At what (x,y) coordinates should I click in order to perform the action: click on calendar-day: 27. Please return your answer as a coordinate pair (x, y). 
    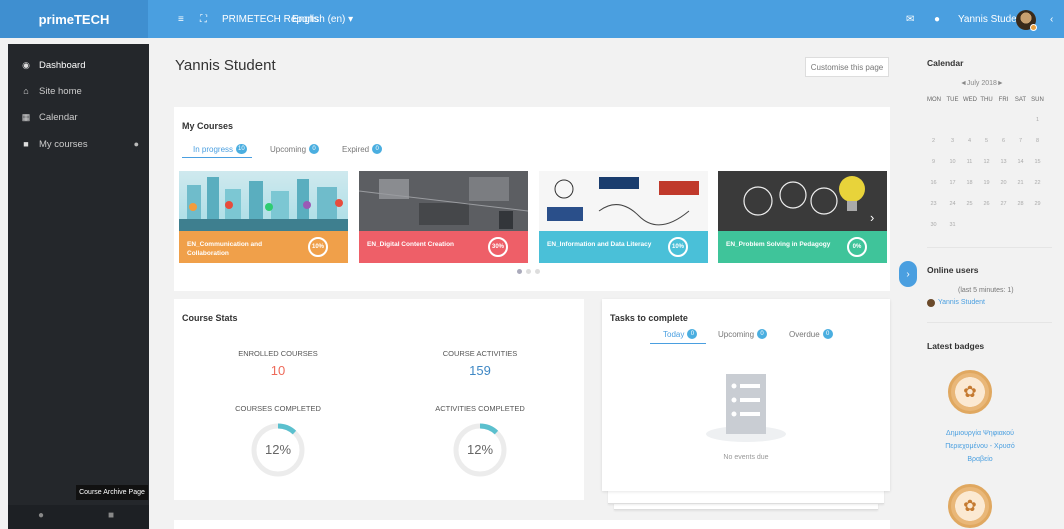
    Looking at the image, I should click on (1003, 204).